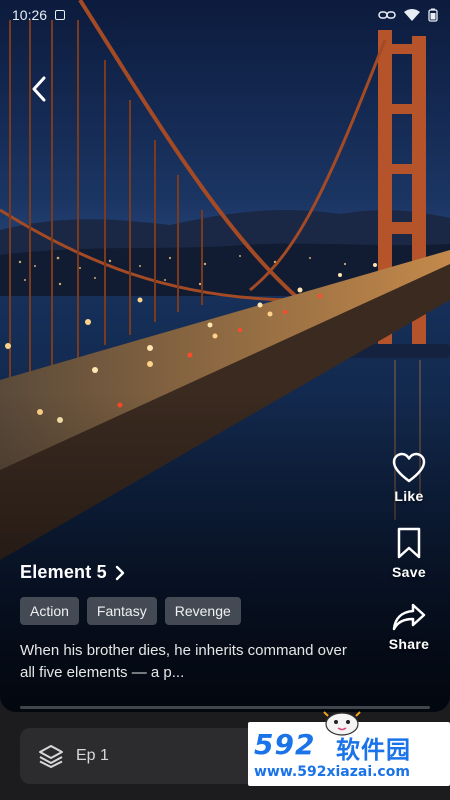 The height and width of the screenshot is (800, 450). Describe the element at coordinates (202, 611) in the screenshot. I see `tag-revenge: Revenge` at that location.